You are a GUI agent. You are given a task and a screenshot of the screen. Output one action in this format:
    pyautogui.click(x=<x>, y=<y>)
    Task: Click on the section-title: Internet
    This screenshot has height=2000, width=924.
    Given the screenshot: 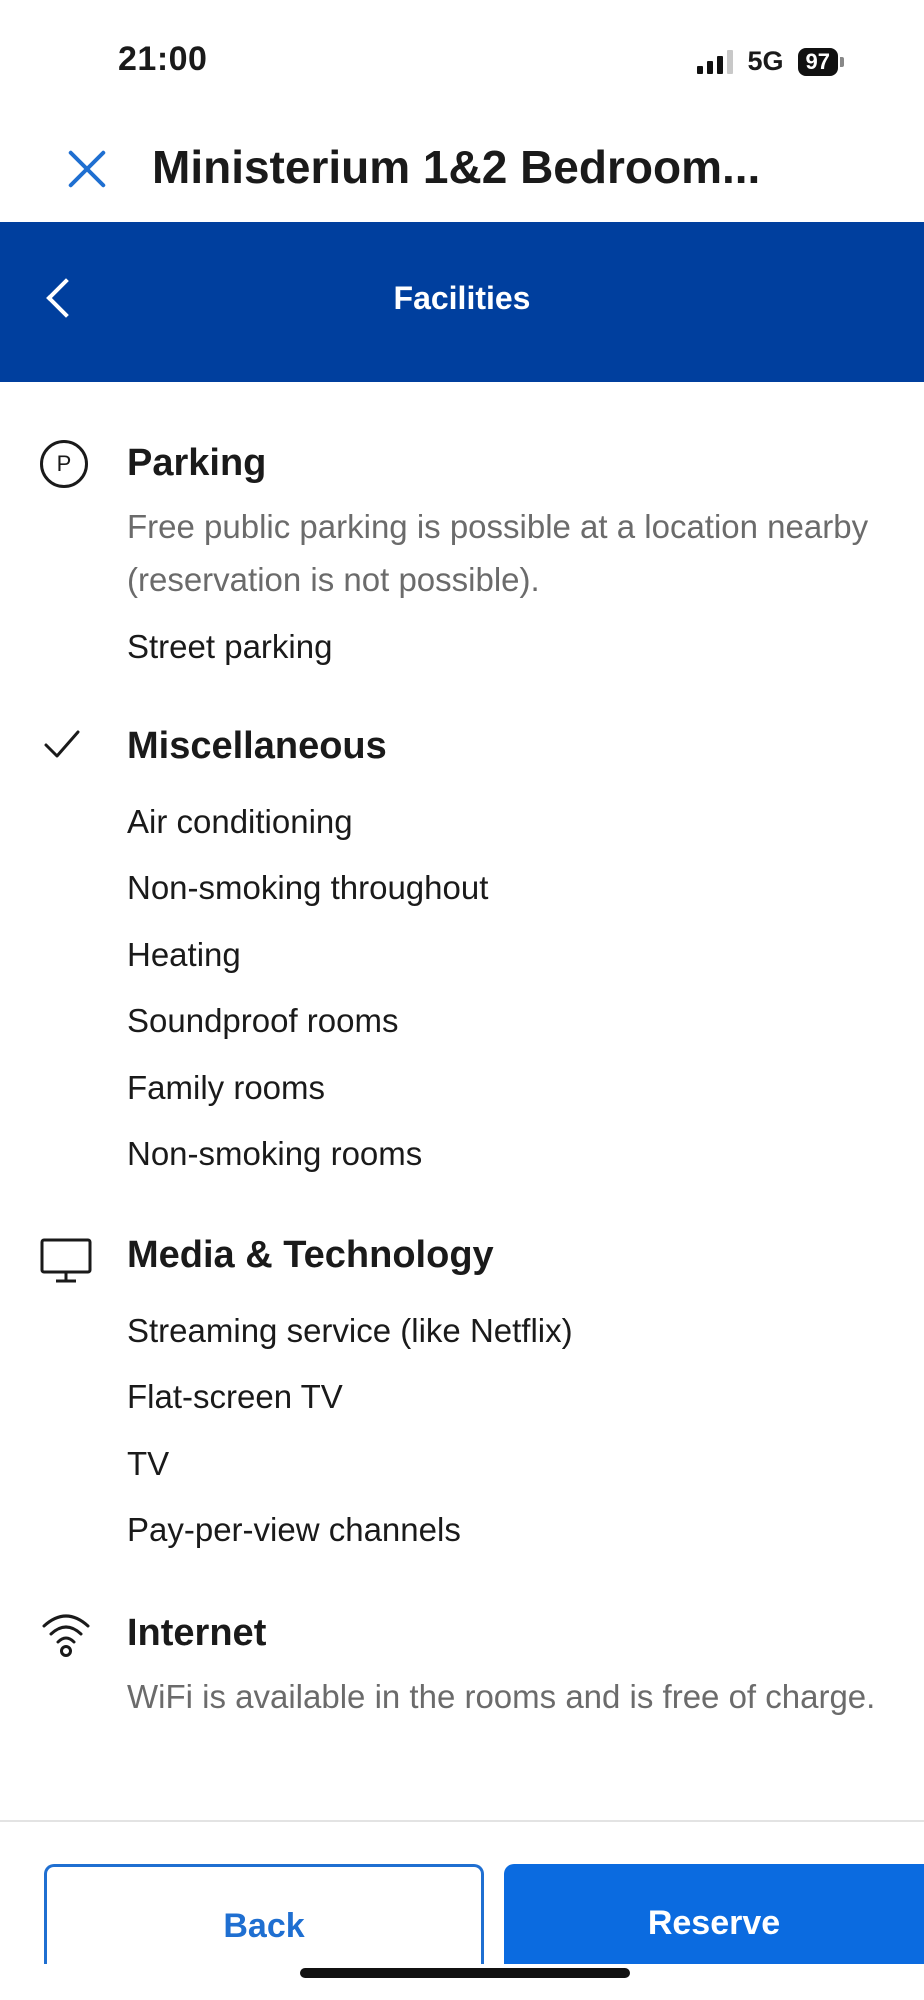 What is the action you would take?
    pyautogui.click(x=197, y=1633)
    